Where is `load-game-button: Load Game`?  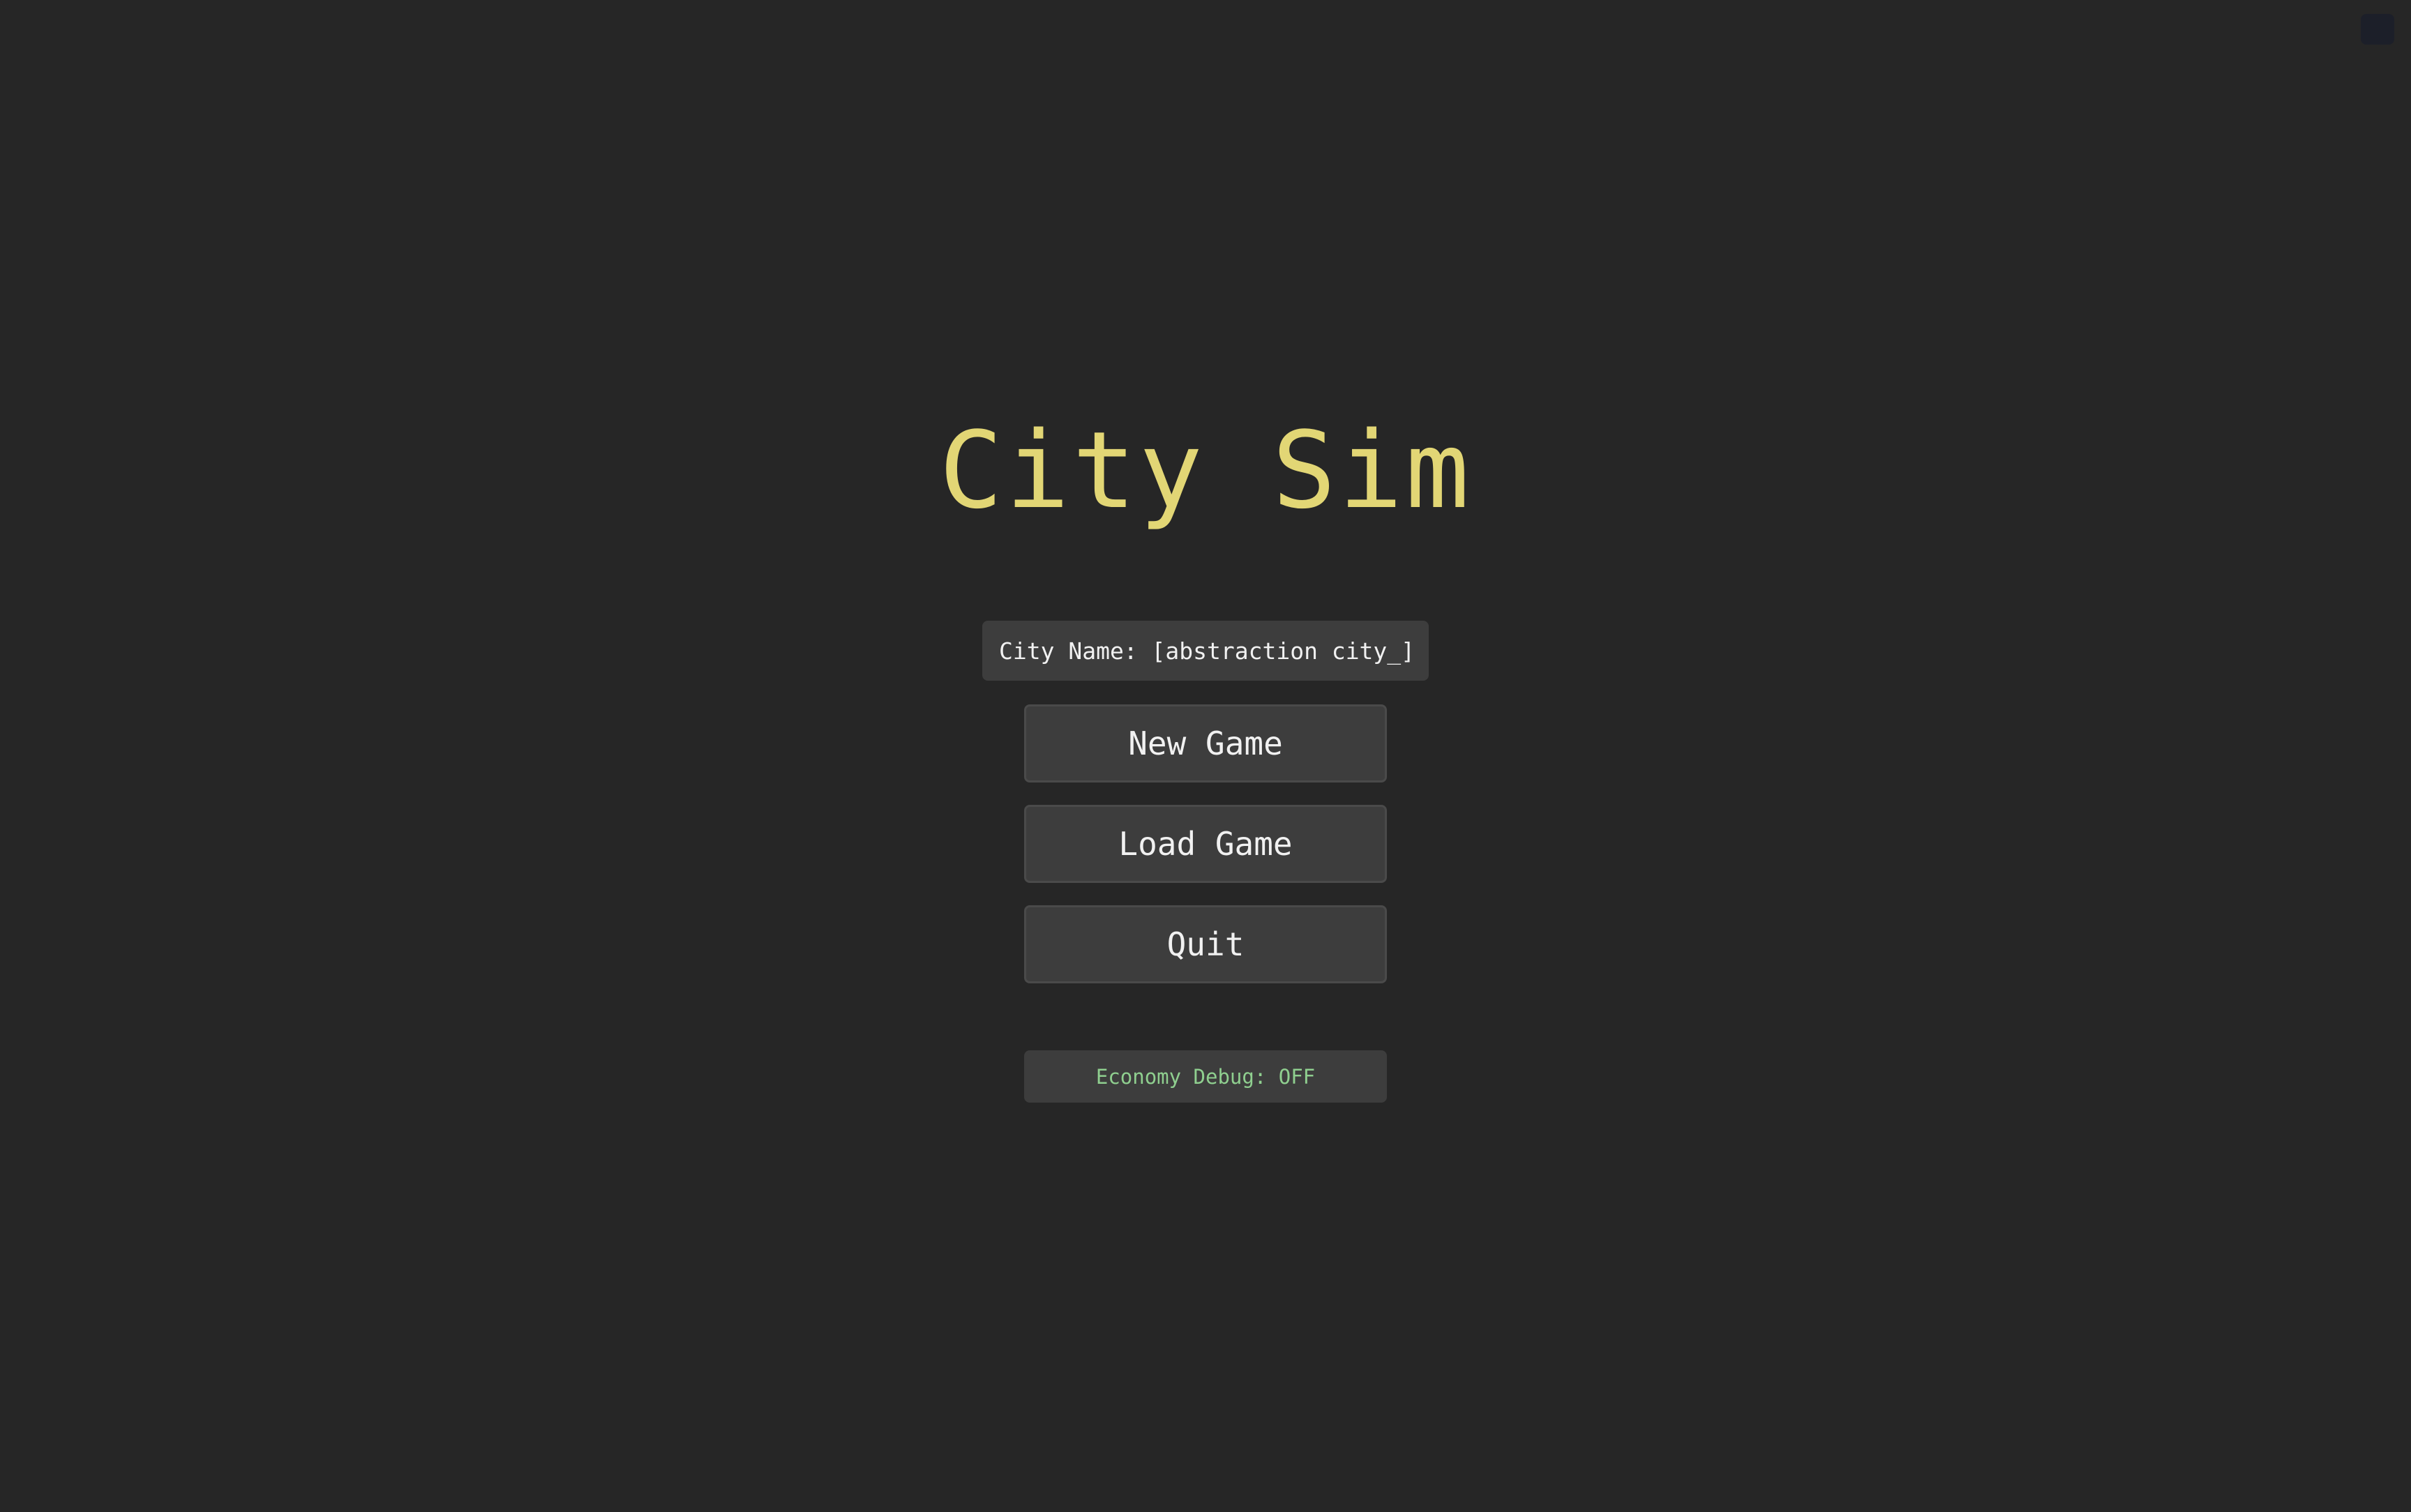 load-game-button: Load Game is located at coordinates (1205, 844).